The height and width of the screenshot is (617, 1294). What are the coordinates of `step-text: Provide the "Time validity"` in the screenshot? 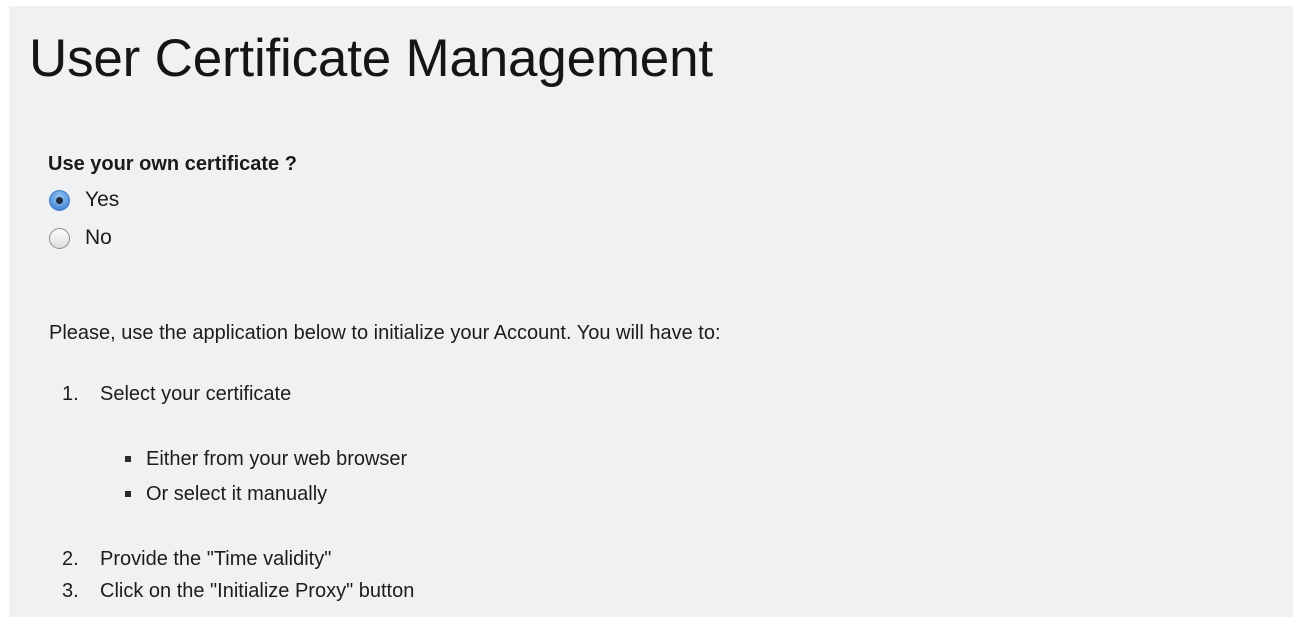 It's located at (216, 559).